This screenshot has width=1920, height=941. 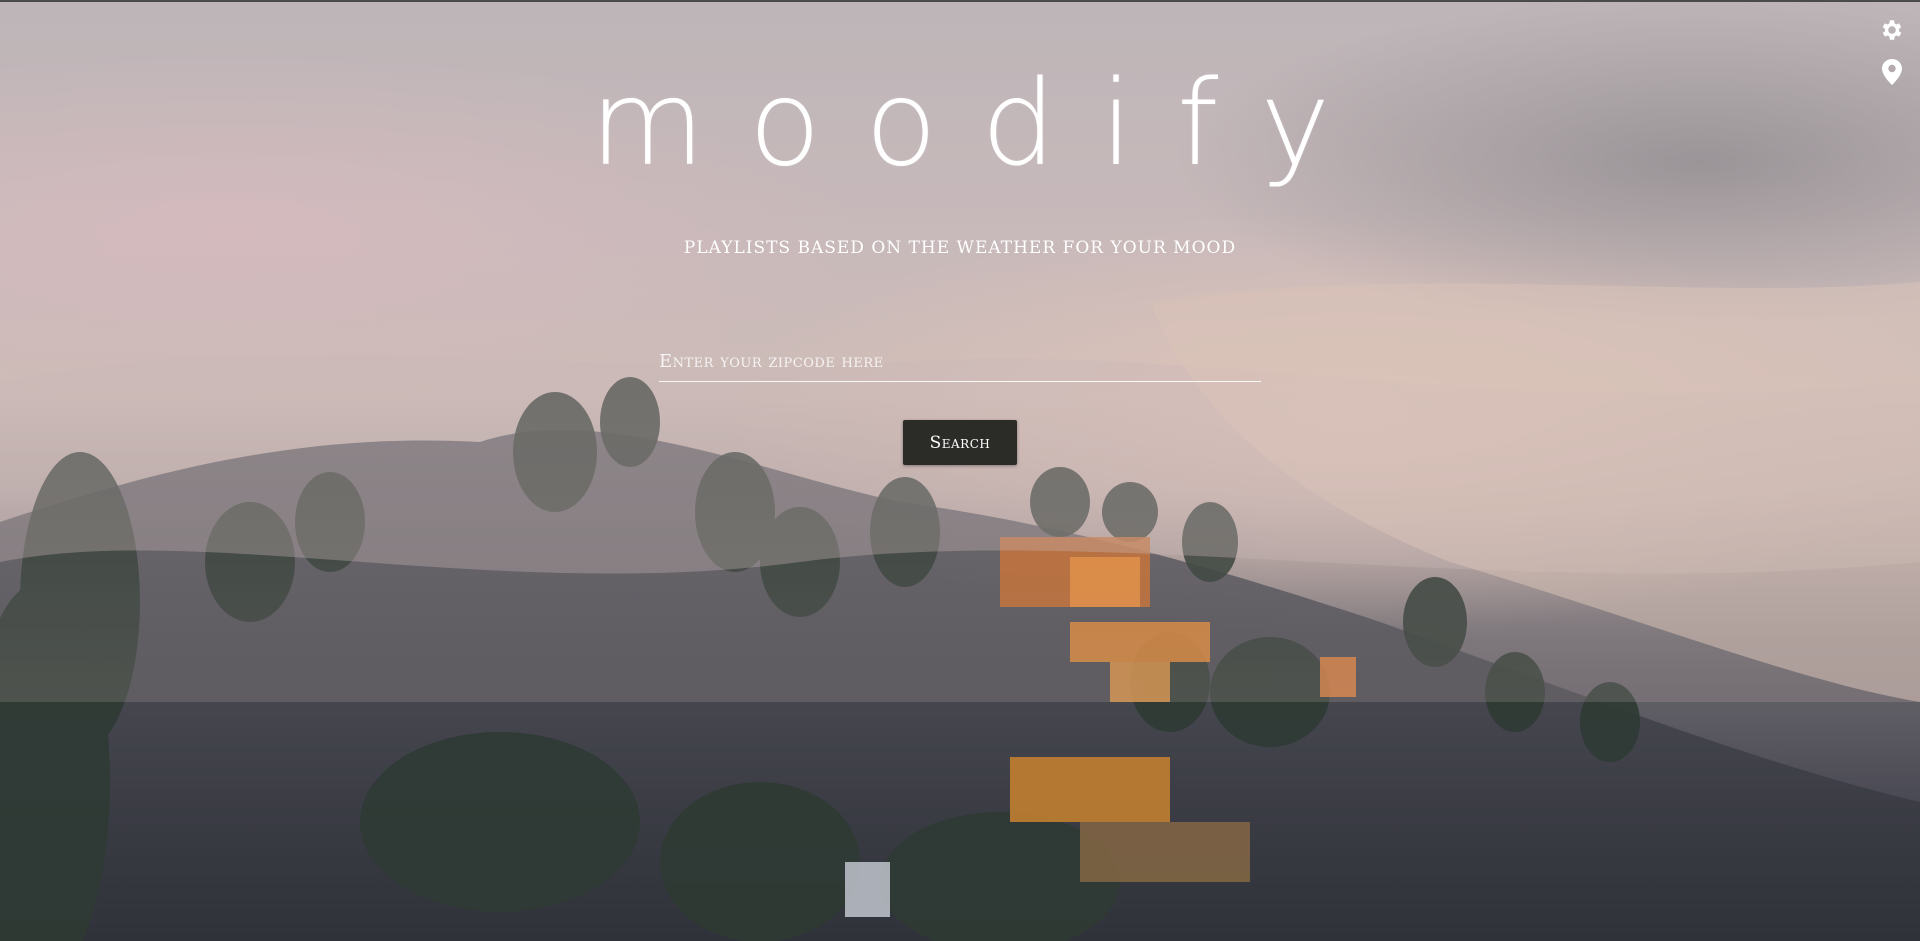 I want to click on search-button: Search, so click(x=960, y=442).